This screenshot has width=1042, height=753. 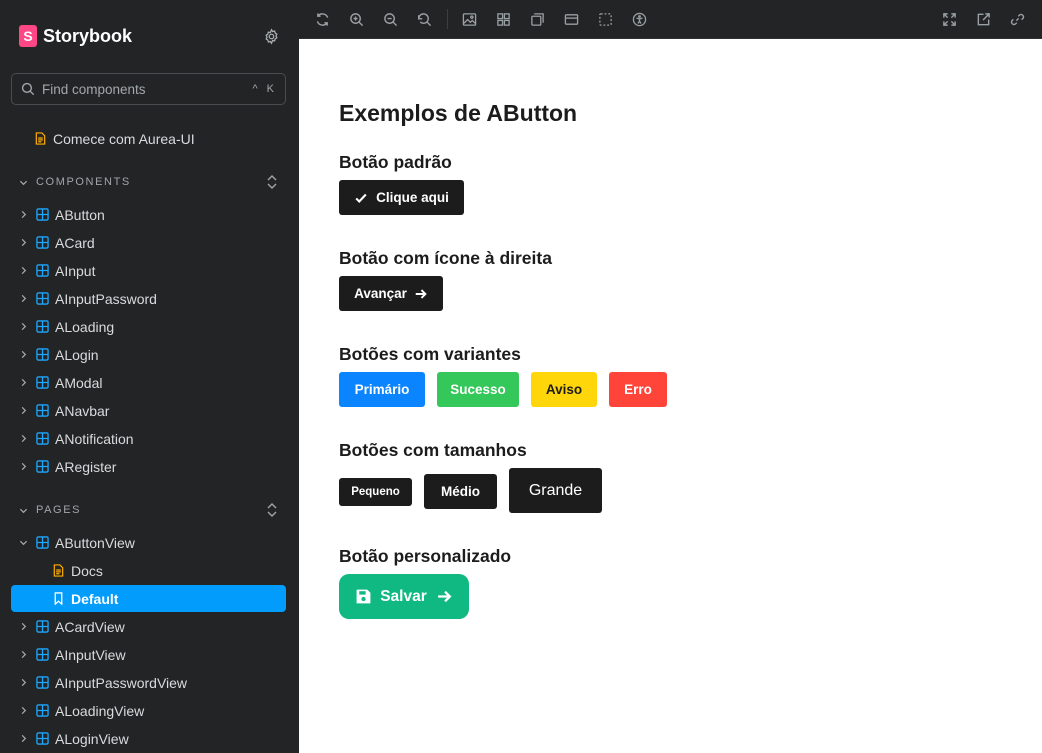 What do you see at coordinates (264, 89) in the screenshot?
I see `search-shortcut: ^ K` at bounding box center [264, 89].